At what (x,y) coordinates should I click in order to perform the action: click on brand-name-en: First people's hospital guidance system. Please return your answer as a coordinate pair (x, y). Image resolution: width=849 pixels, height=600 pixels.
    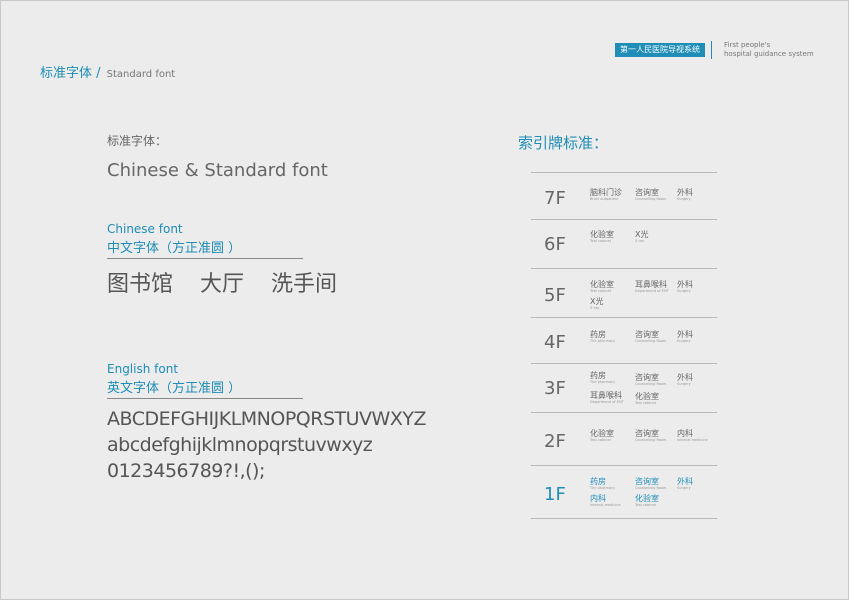
    Looking at the image, I should click on (769, 50).